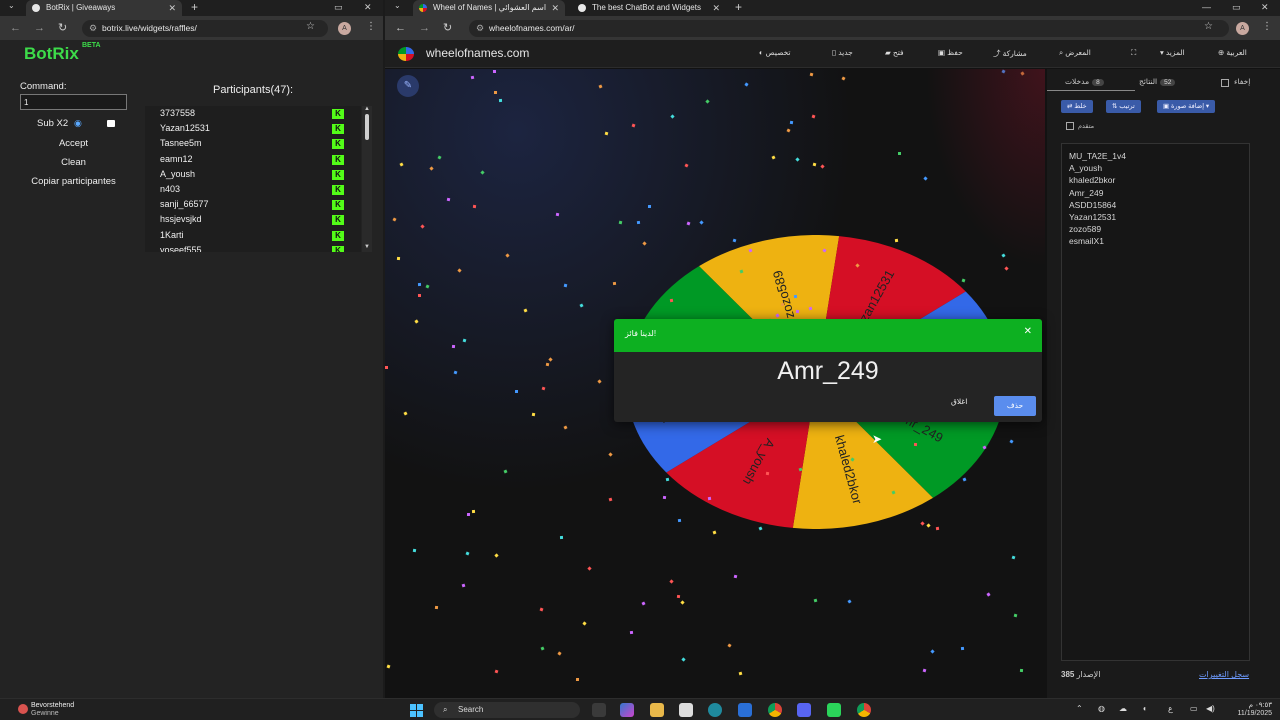  Describe the element at coordinates (408, 86) in the screenshot. I see `pencil-icon: ✎` at that location.